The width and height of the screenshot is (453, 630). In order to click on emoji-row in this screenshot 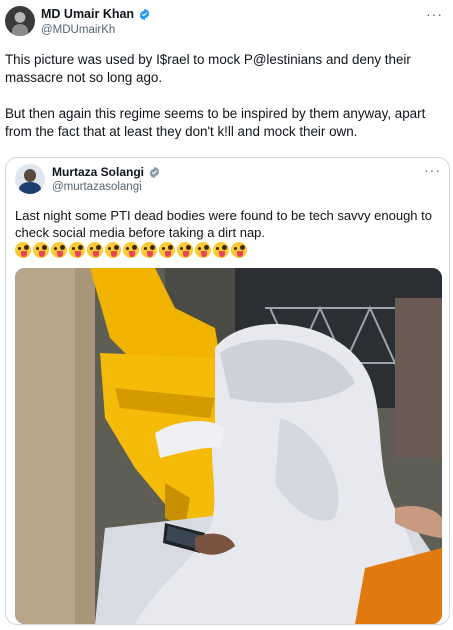, I will do `click(131, 250)`.